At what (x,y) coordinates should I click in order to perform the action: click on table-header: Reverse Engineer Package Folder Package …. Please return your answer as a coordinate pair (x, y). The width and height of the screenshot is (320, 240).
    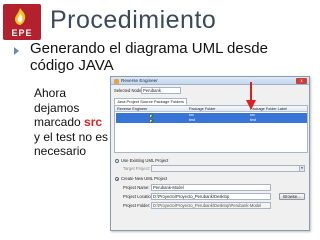
    Looking at the image, I should click on (211, 109).